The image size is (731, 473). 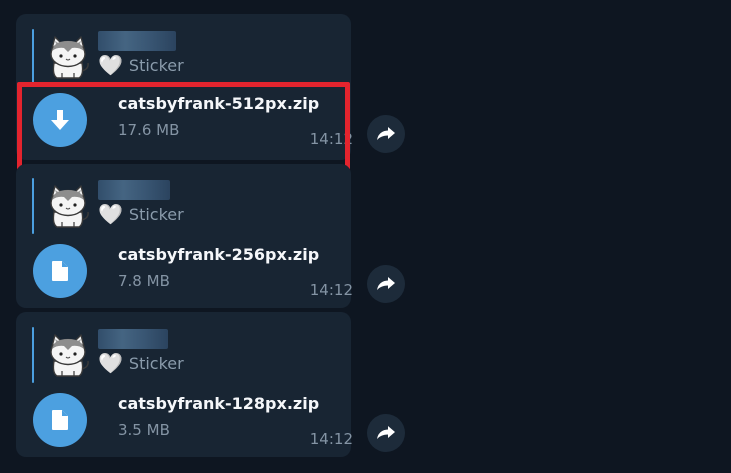 What do you see at coordinates (144, 281) in the screenshot?
I see `file-size: 7.8 MB` at bounding box center [144, 281].